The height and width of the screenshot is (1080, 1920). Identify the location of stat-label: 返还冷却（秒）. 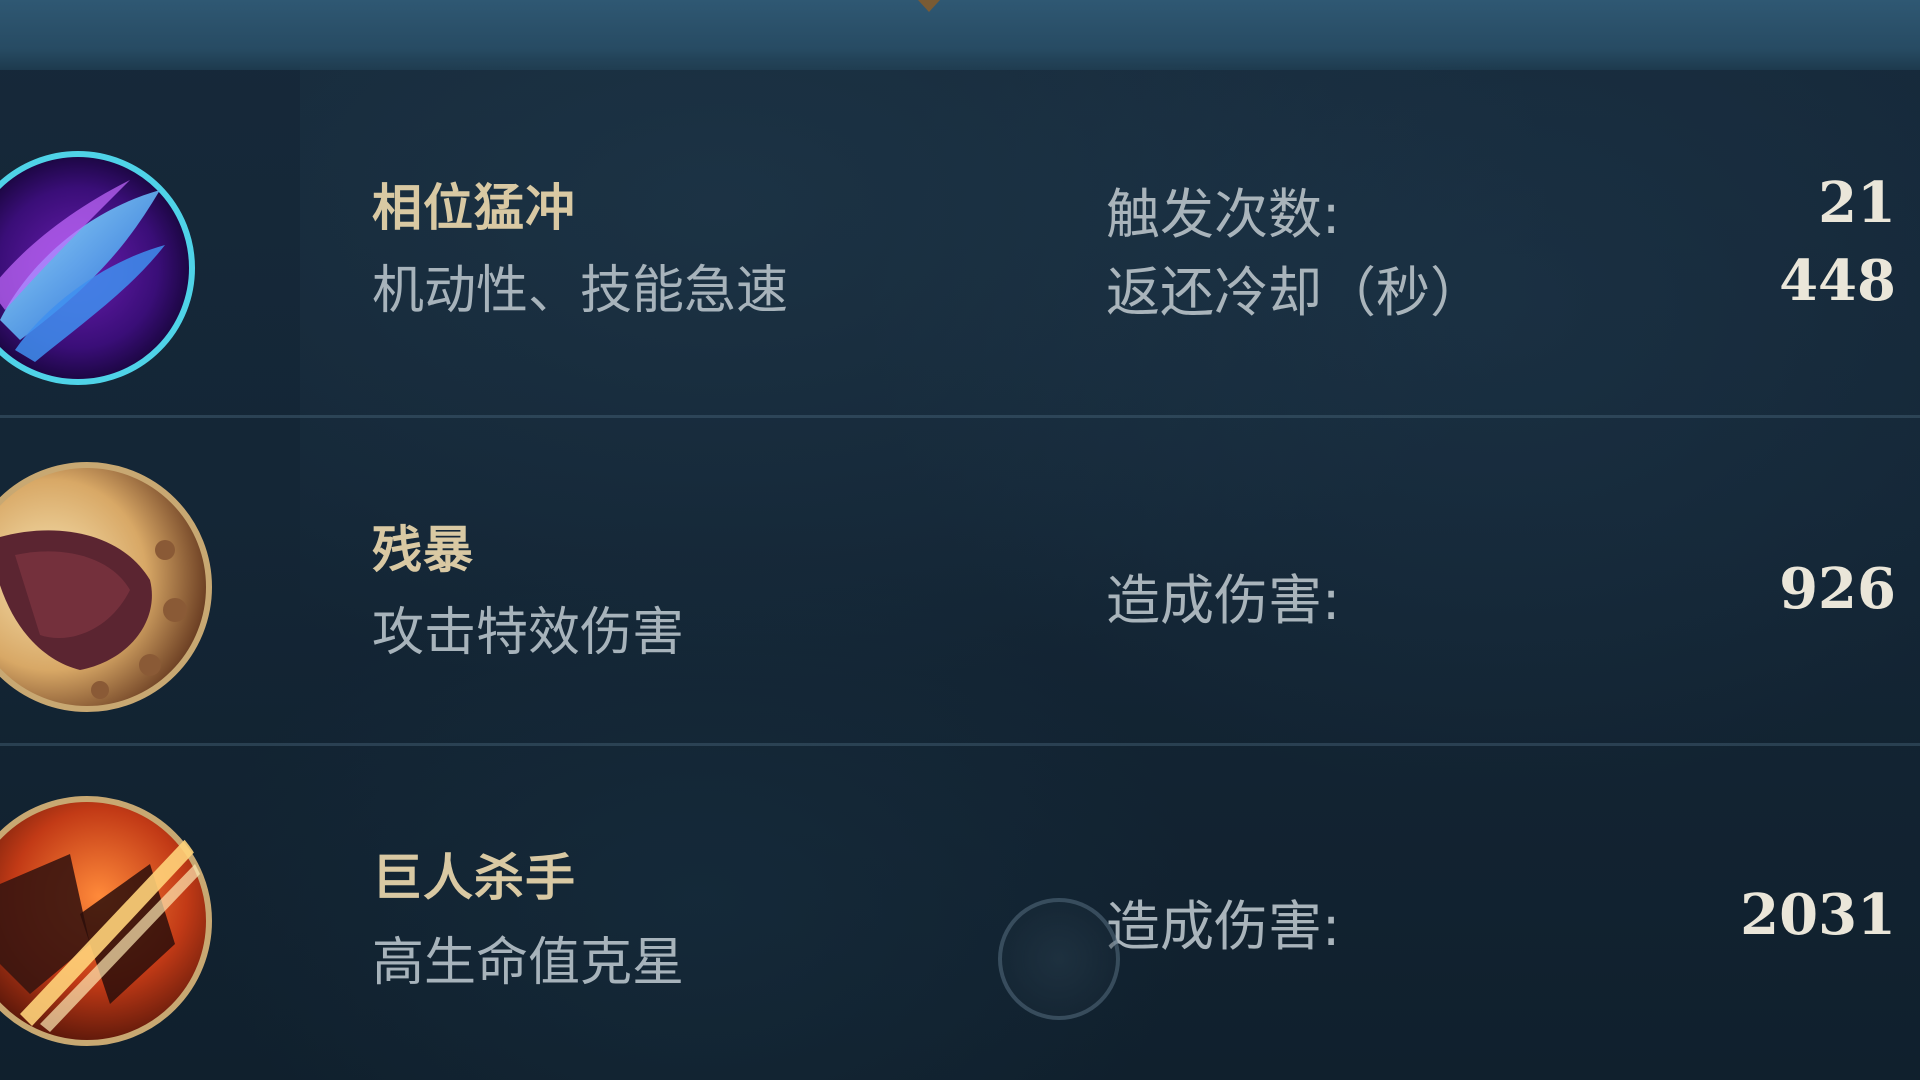
(1295, 292).